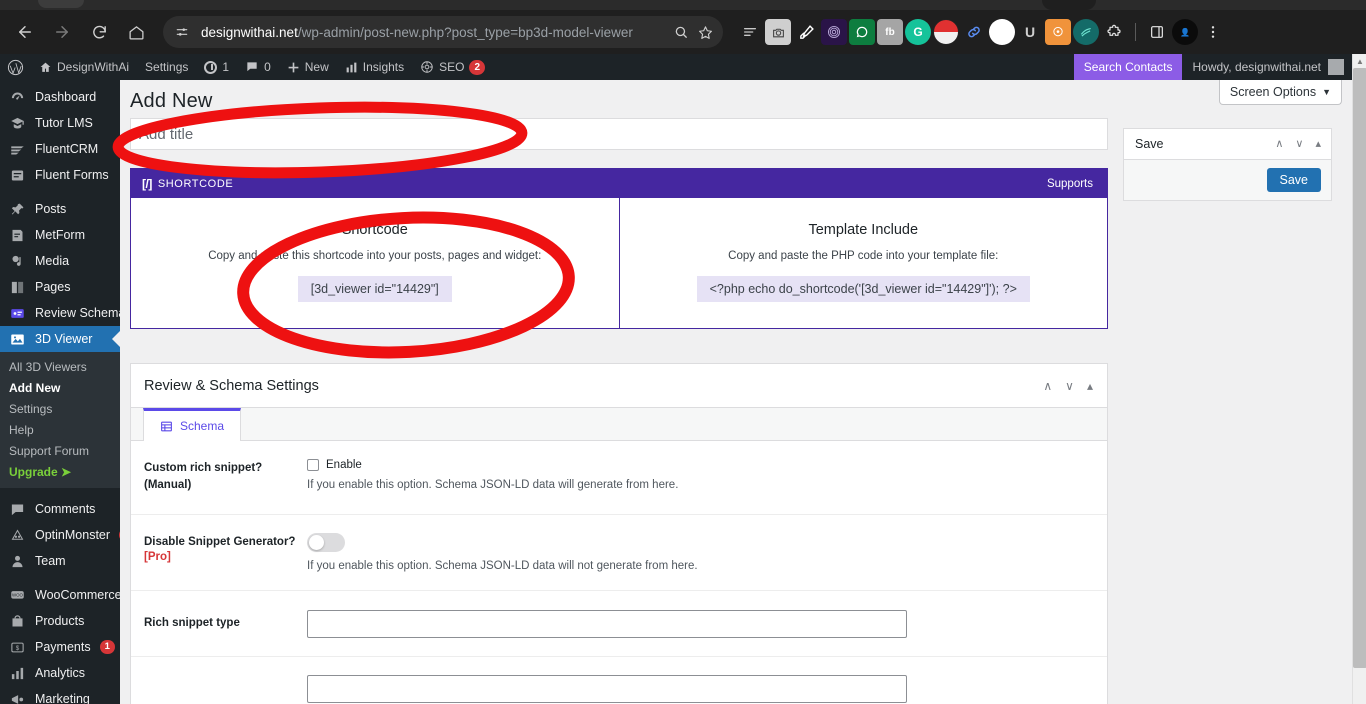  Describe the element at coordinates (15, 67) in the screenshot. I see `wordpress-logo-icon` at that location.